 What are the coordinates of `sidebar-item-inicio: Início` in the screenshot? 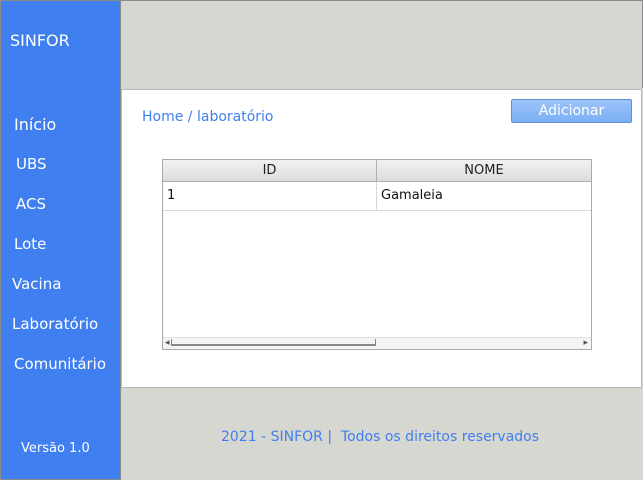 It's located at (35, 124).